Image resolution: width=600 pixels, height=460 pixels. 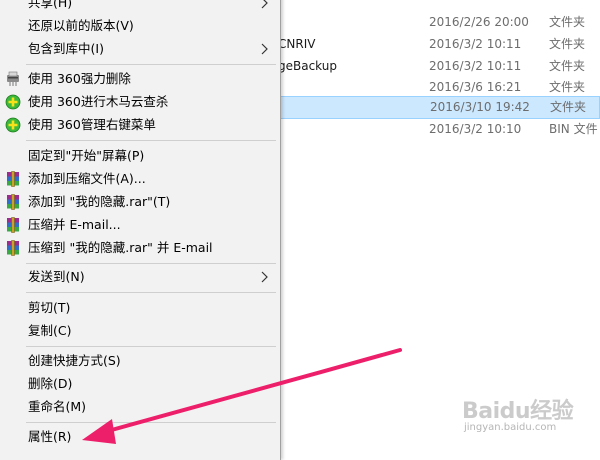 I want to click on file-date: 2016/2/26 20:00, so click(x=479, y=22).